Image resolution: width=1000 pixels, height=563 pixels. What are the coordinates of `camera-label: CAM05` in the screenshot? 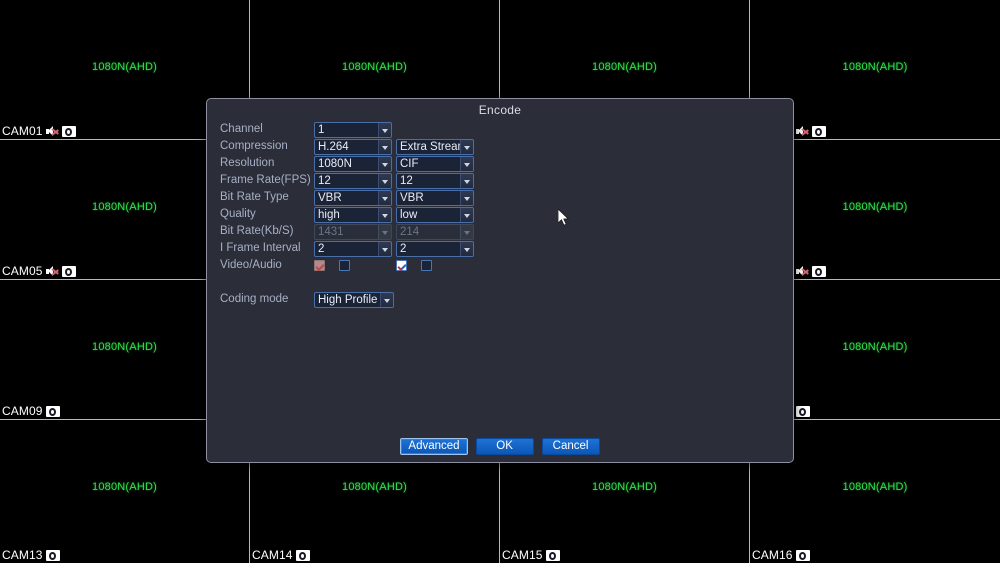 It's located at (39, 271).